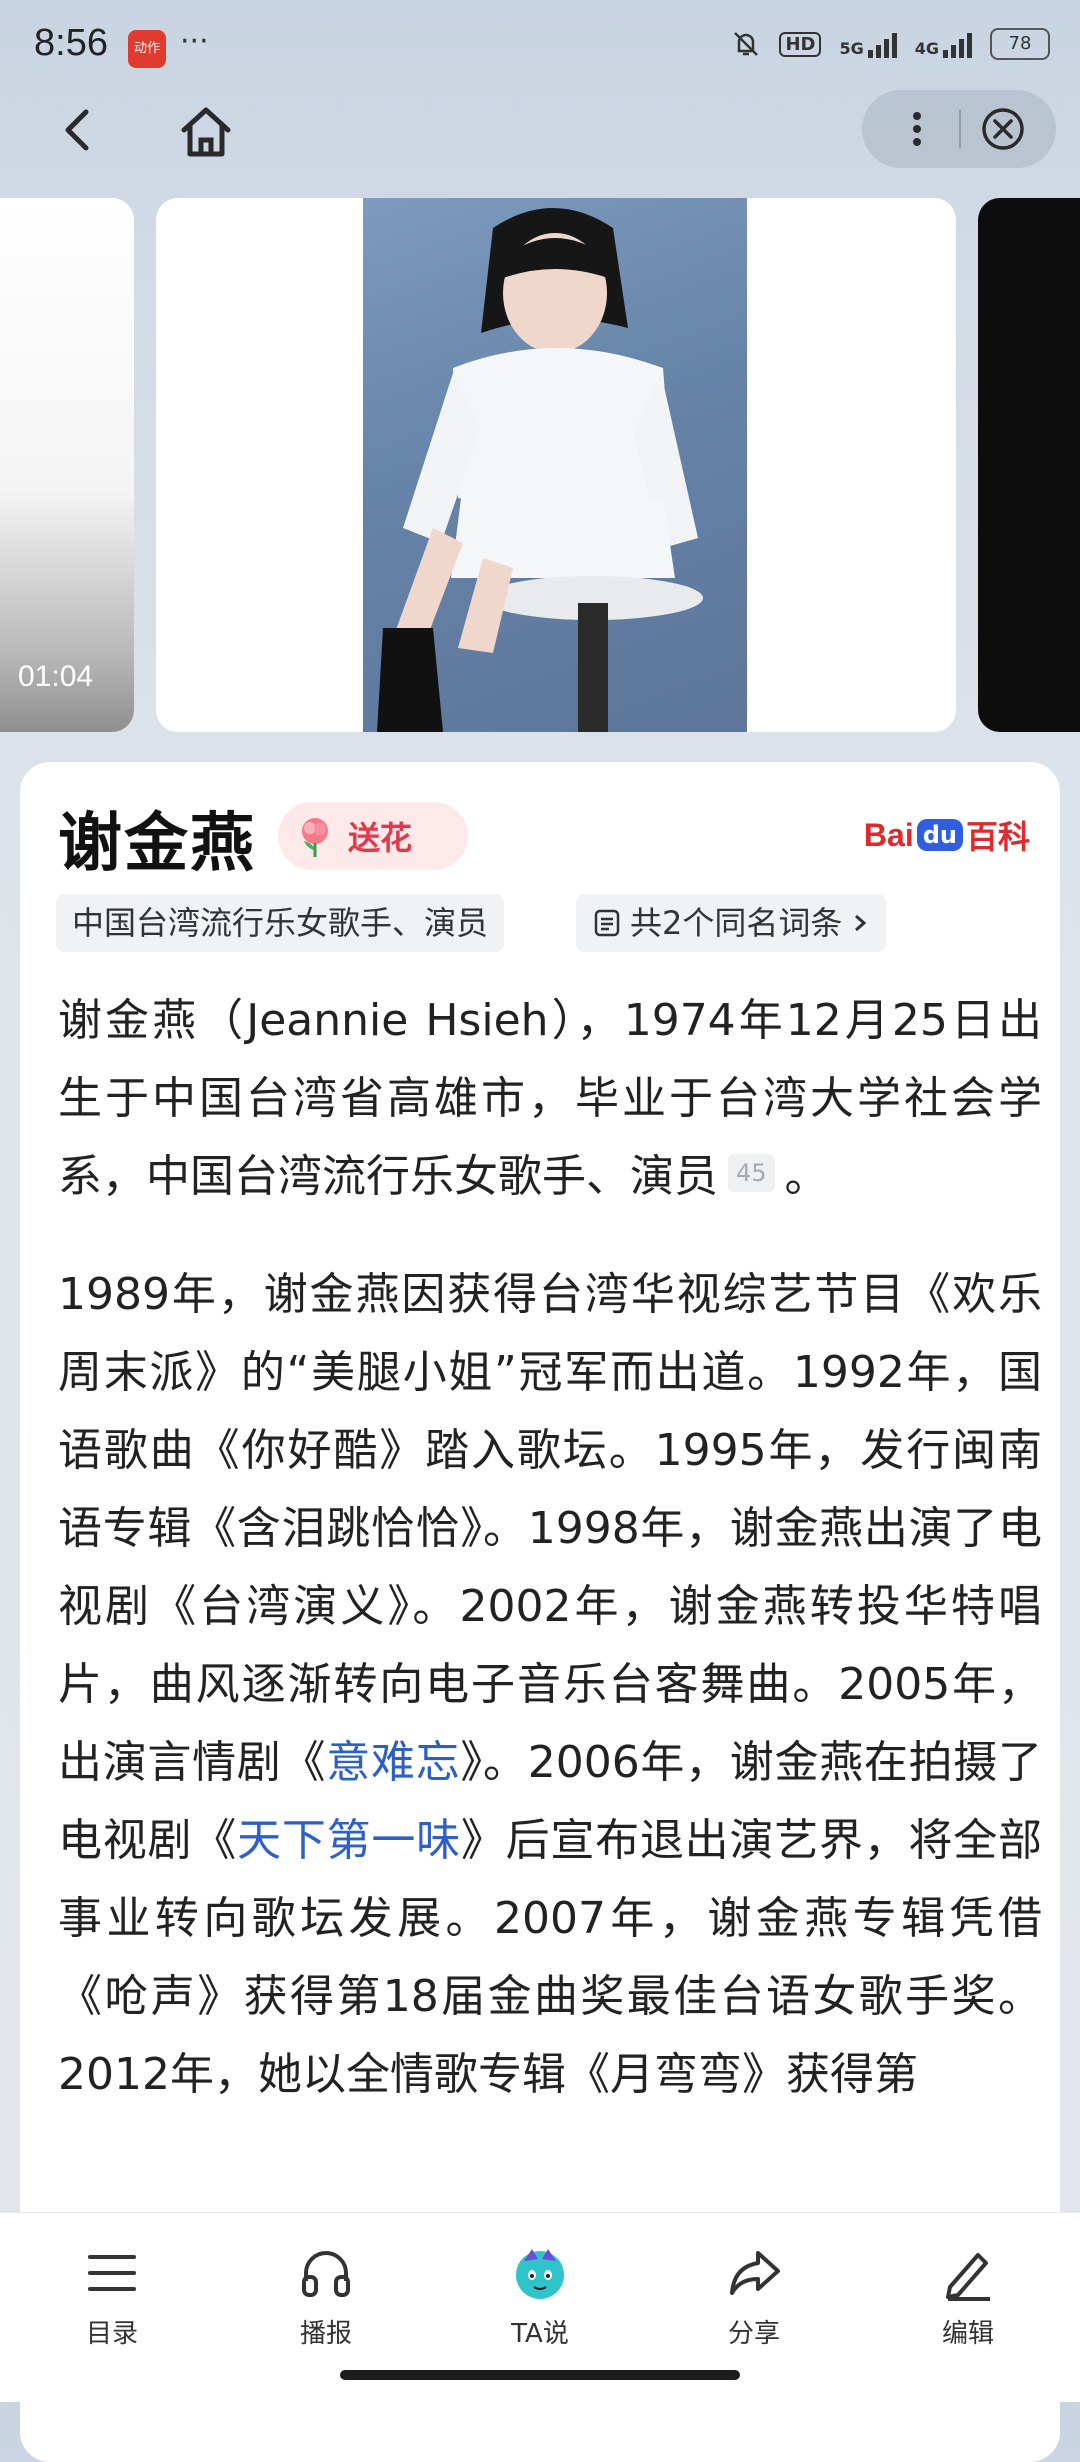 Image resolution: width=1080 pixels, height=2462 pixels. What do you see at coordinates (157, 844) in the screenshot?
I see `entry-title: 谢金燕` at bounding box center [157, 844].